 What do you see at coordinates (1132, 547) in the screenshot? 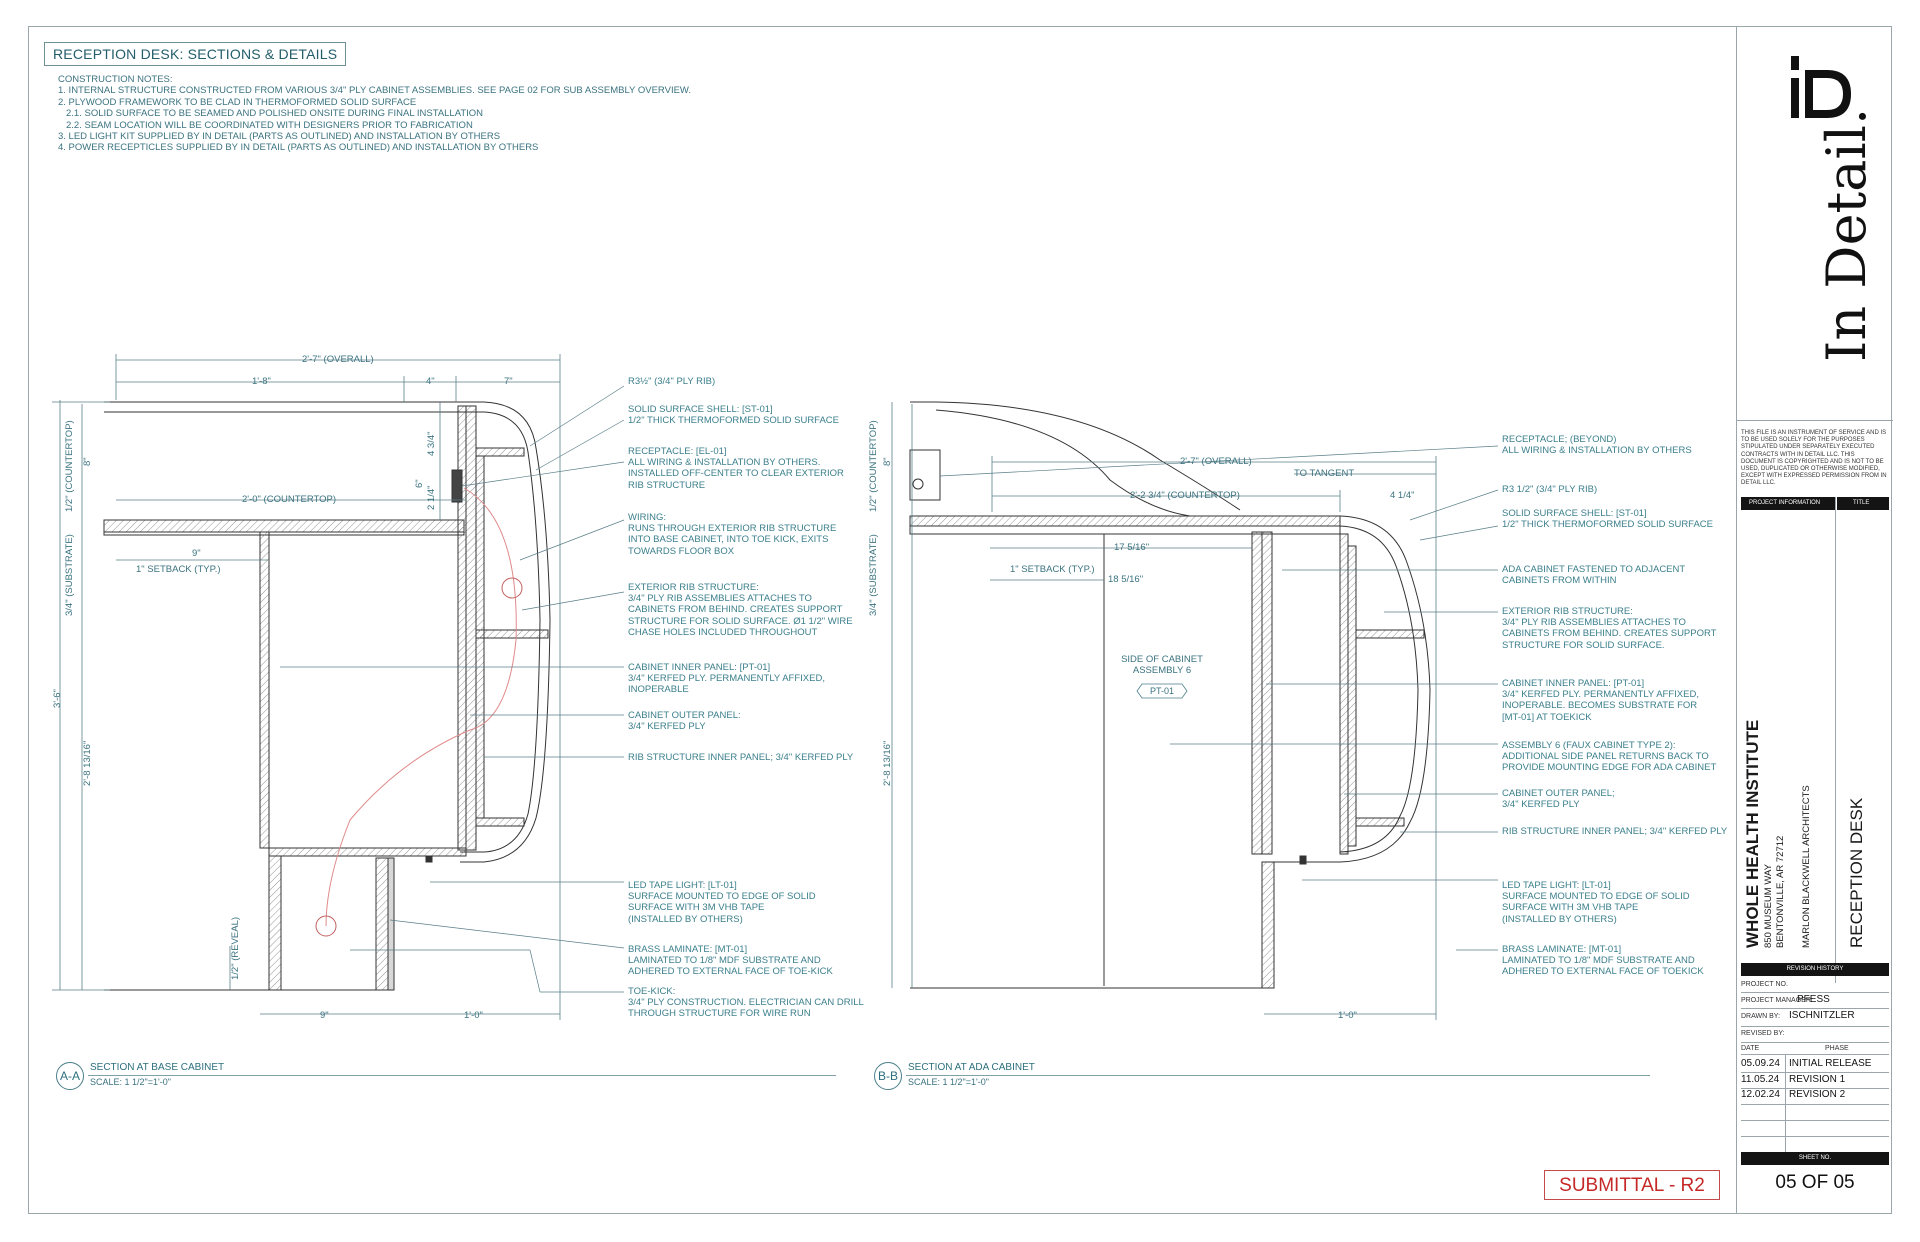
I see `dim-b-17: 17 5/16"` at bounding box center [1132, 547].